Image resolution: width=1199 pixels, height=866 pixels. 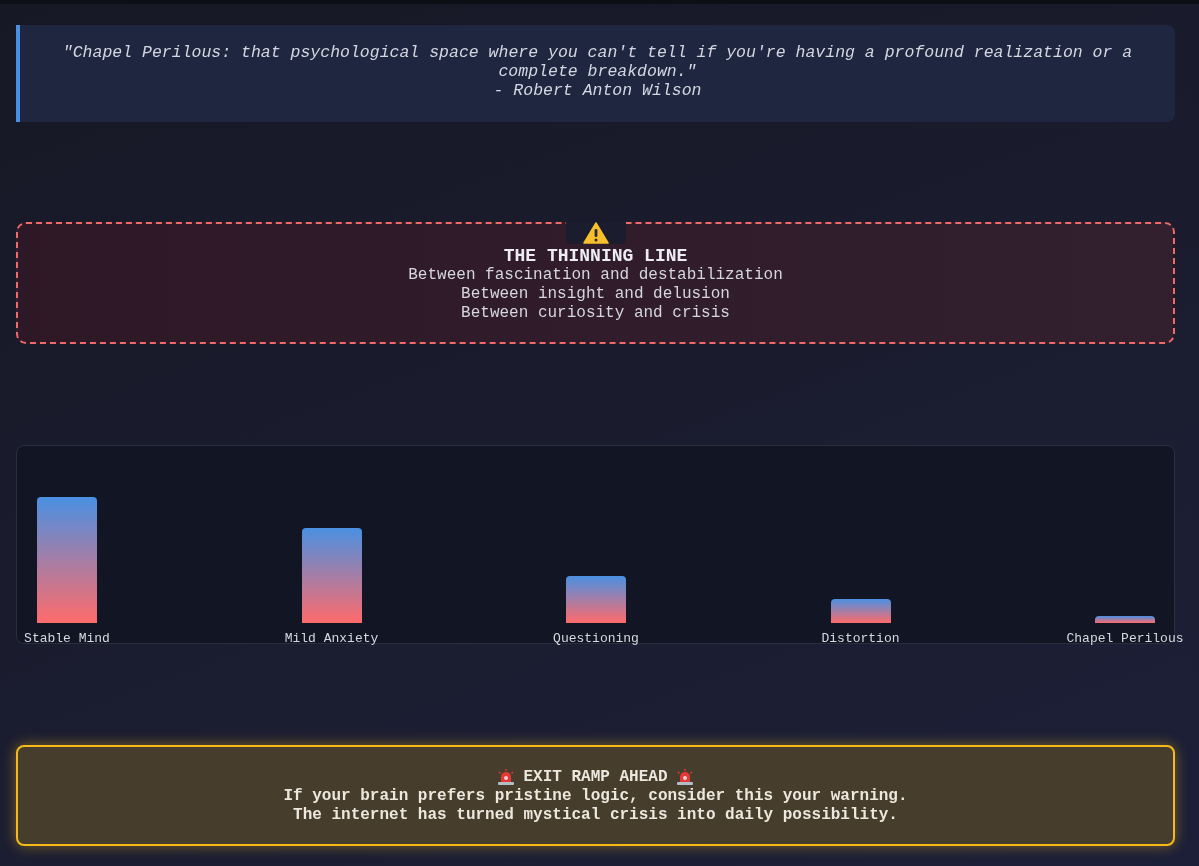 What do you see at coordinates (595, 313) in the screenshot?
I see `warning-line: Between curiosity and crisis` at bounding box center [595, 313].